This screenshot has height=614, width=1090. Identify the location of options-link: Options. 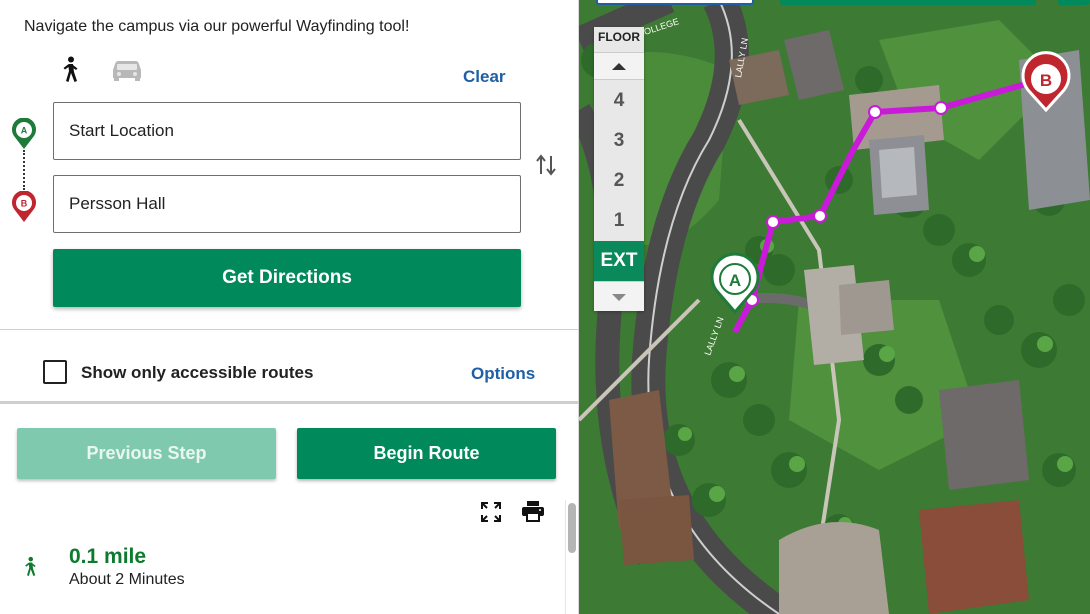
(503, 374).